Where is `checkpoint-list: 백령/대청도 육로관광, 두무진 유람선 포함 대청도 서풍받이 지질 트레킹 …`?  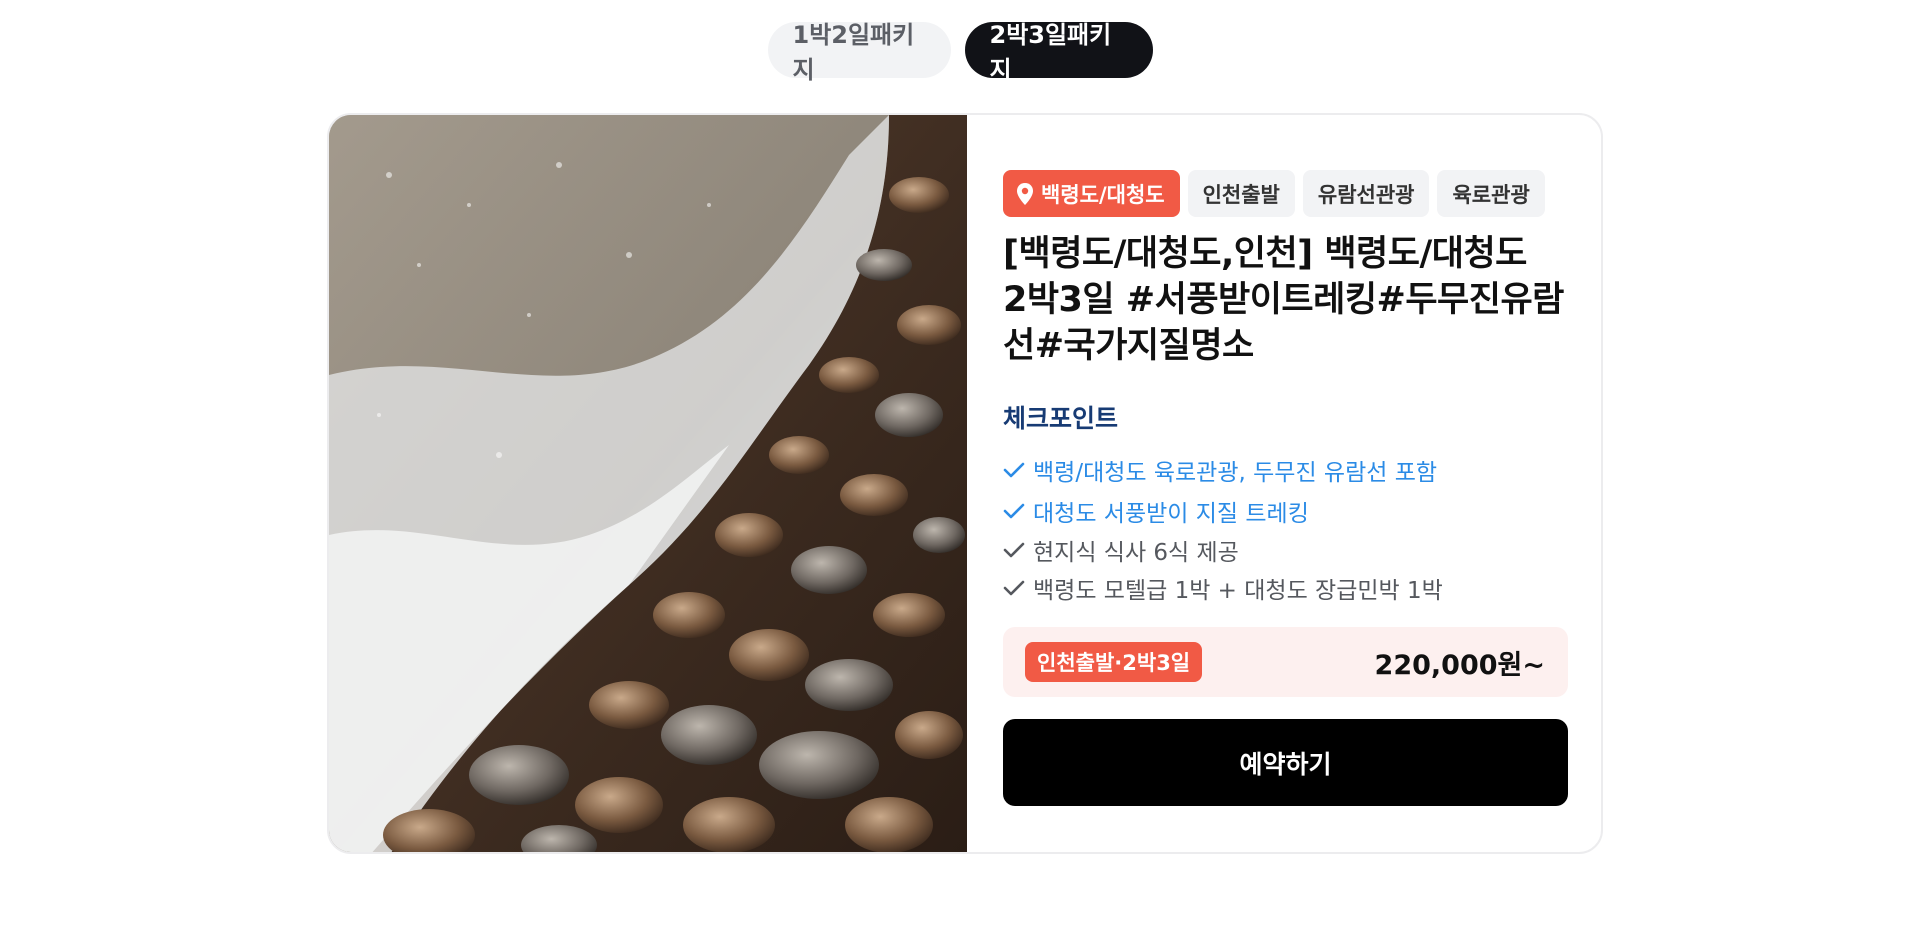
checkpoint-list: 백령/대청도 육로관광, 두무진 유람선 포함 대청도 서풍받이 지질 트레킹 … is located at coordinates (1285, 528).